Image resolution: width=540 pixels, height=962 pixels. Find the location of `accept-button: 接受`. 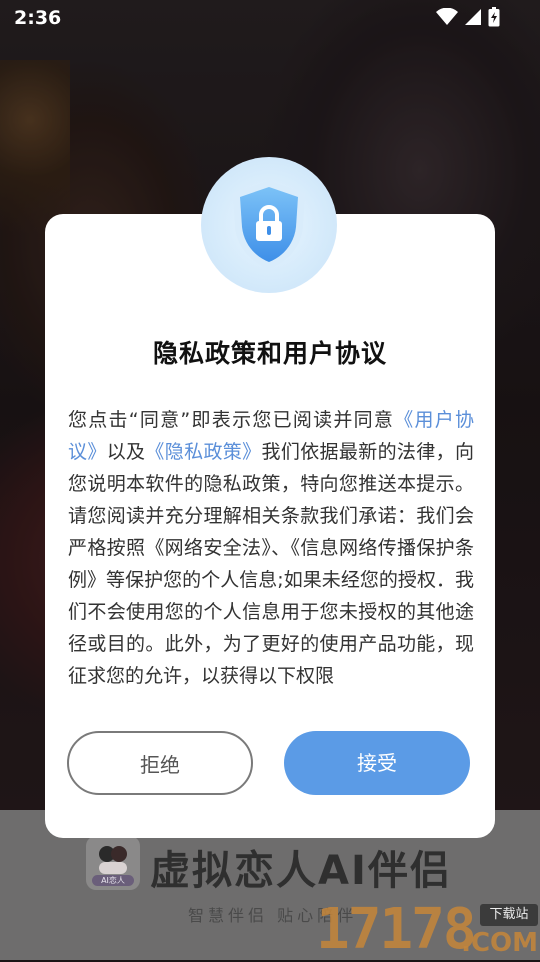

accept-button: 接受 is located at coordinates (377, 763).